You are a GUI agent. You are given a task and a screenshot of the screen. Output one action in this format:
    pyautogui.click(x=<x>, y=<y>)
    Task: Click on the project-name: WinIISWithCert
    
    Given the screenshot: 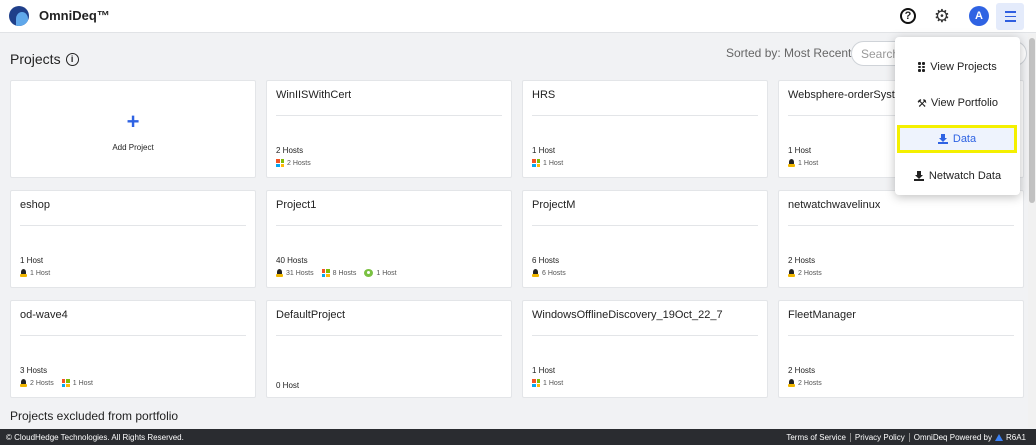 What is the action you would take?
    pyautogui.click(x=314, y=95)
    